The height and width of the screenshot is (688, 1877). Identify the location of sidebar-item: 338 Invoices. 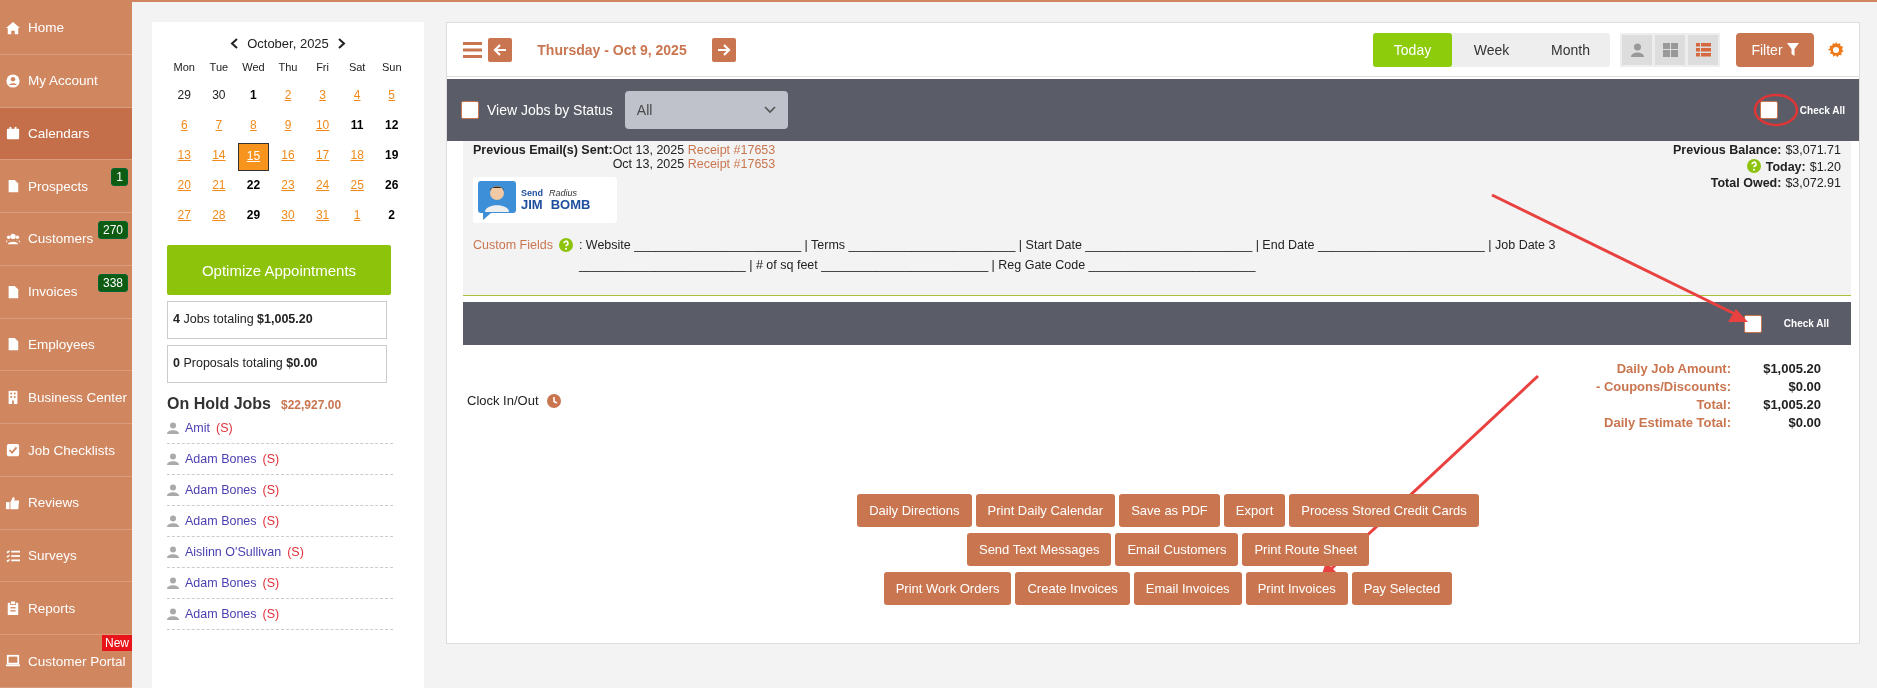
(66, 292).